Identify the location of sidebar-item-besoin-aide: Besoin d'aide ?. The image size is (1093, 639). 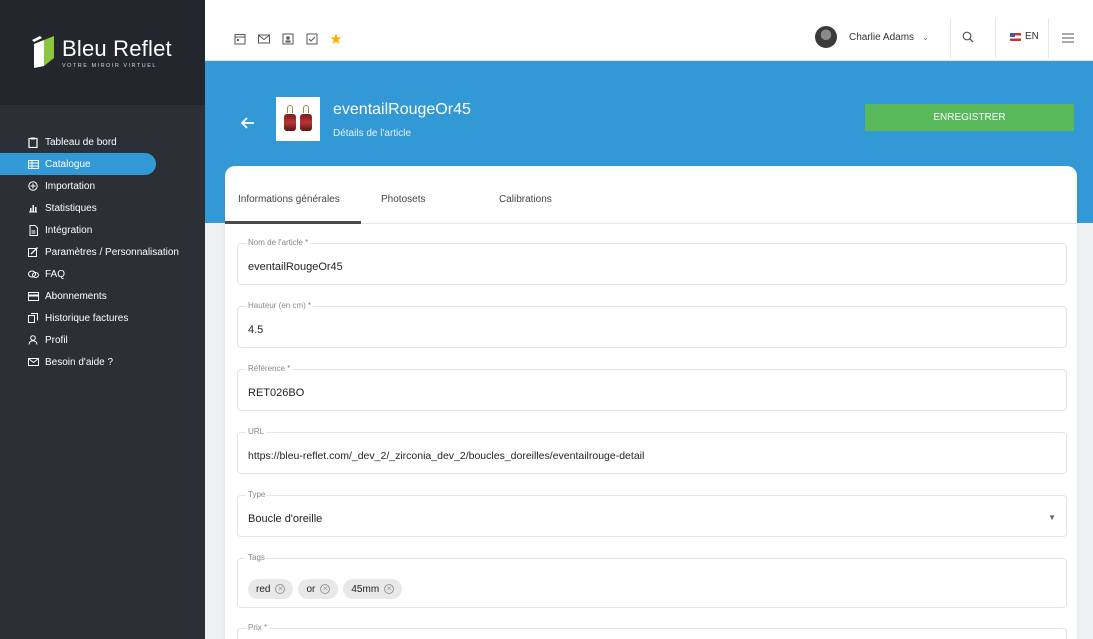
(102, 362).